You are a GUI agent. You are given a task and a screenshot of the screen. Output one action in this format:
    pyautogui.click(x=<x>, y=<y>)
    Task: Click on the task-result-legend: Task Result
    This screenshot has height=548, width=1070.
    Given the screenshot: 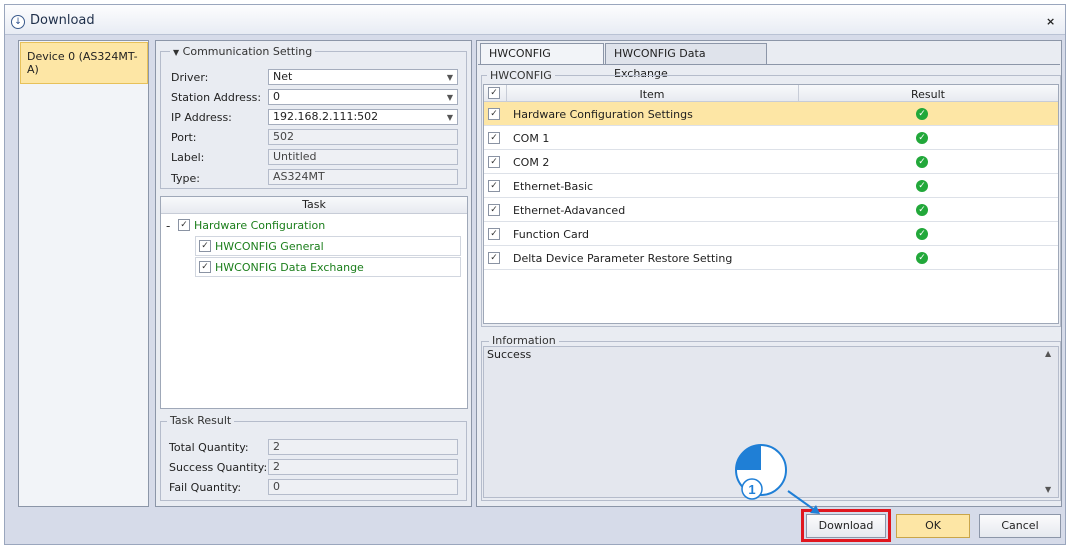 What is the action you would take?
    pyautogui.click(x=201, y=420)
    